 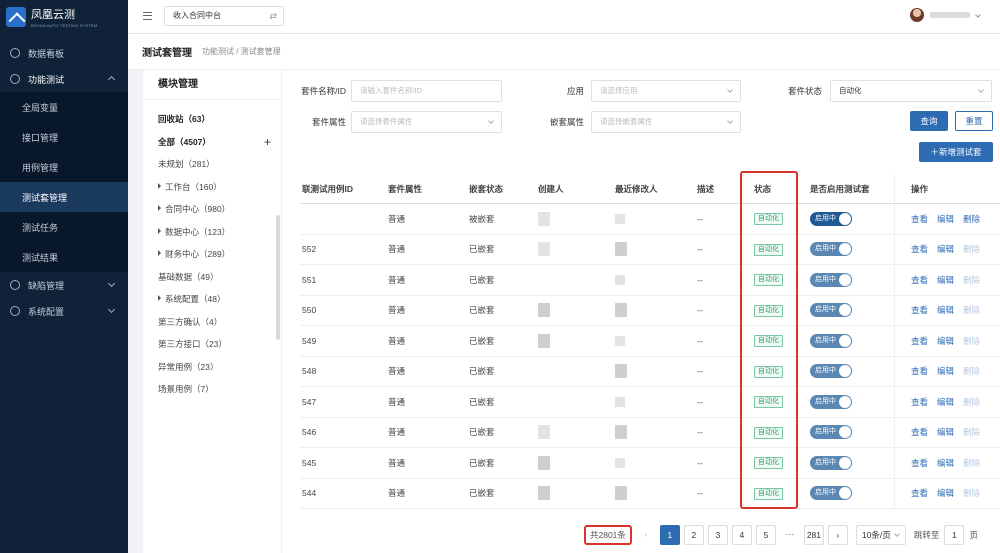 I want to click on chevron-down-icon, so click(x=730, y=90).